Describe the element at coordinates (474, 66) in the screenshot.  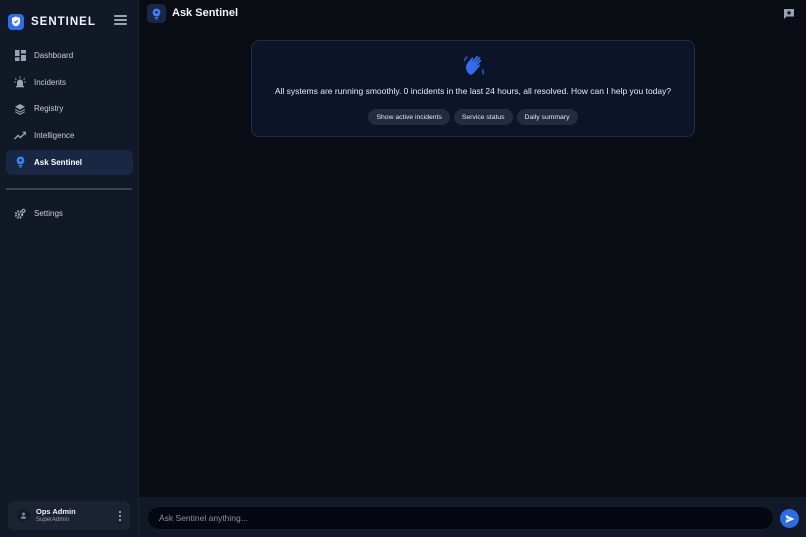
I see `waving-hand-icon` at that location.